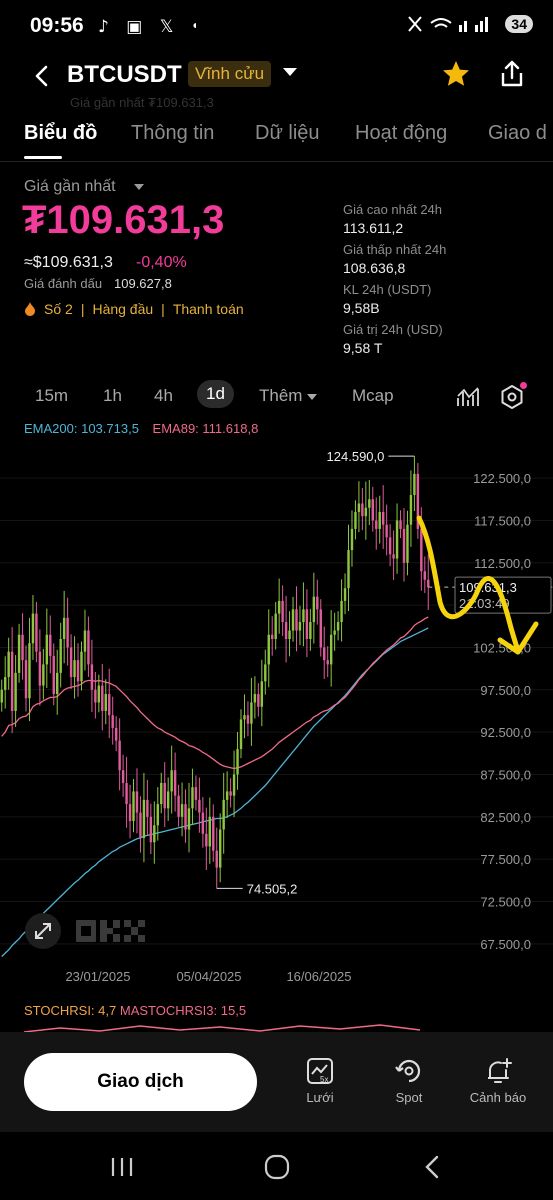  What do you see at coordinates (122, 1167) in the screenshot?
I see `recent-apps-icon` at bounding box center [122, 1167].